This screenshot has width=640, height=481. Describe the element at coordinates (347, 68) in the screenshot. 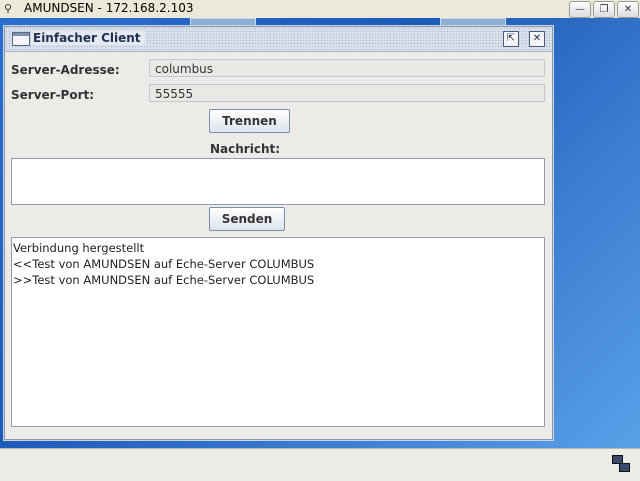

I see `server-address-field: columbus` at that location.